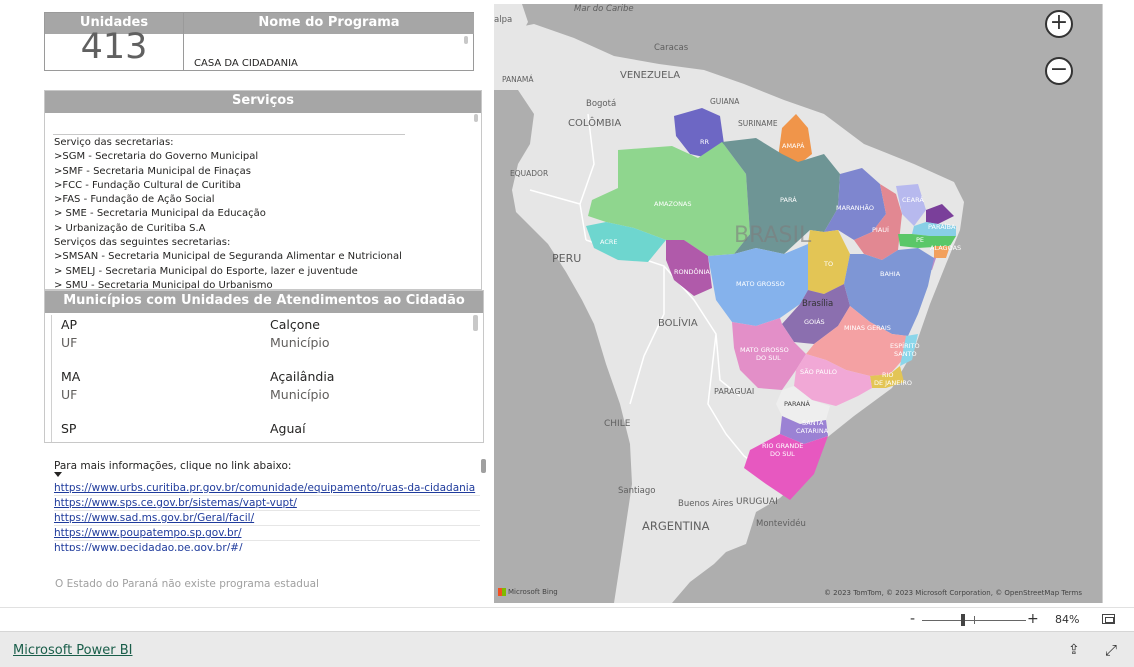 The width and height of the screenshot is (1134, 667). What do you see at coordinates (71, 376) in the screenshot?
I see `uf-value: MA` at bounding box center [71, 376].